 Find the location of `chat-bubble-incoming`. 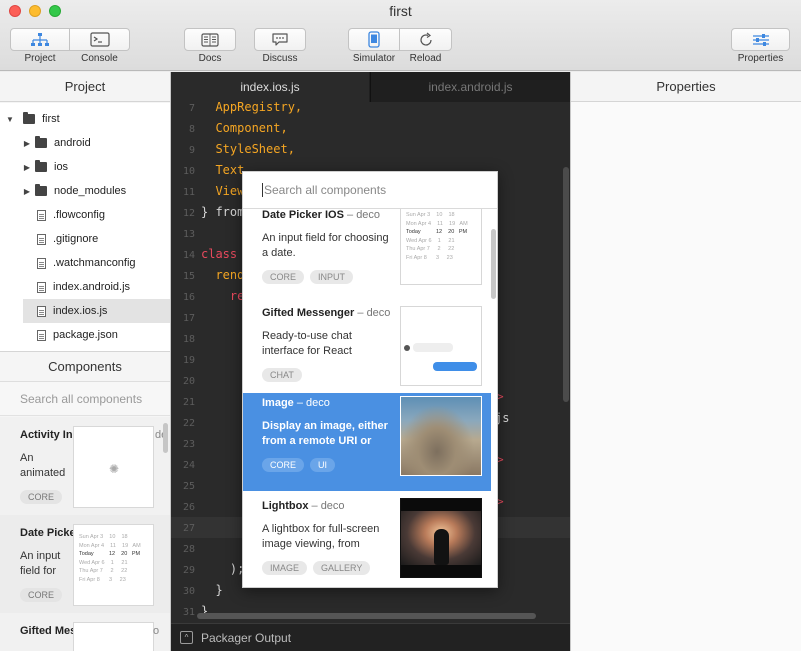

chat-bubble-incoming is located at coordinates (433, 347).